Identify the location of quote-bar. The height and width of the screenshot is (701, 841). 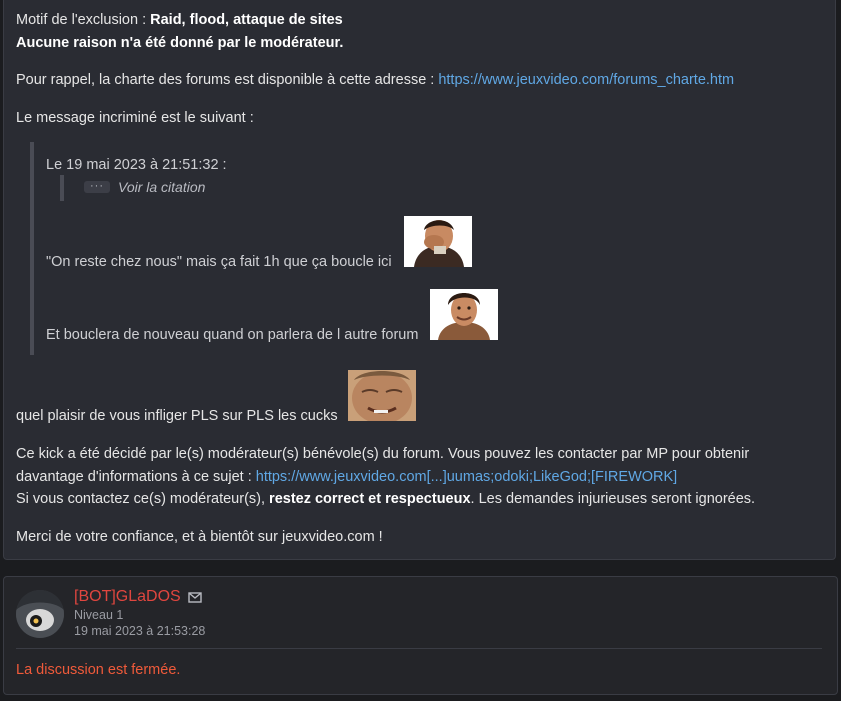
(32, 248).